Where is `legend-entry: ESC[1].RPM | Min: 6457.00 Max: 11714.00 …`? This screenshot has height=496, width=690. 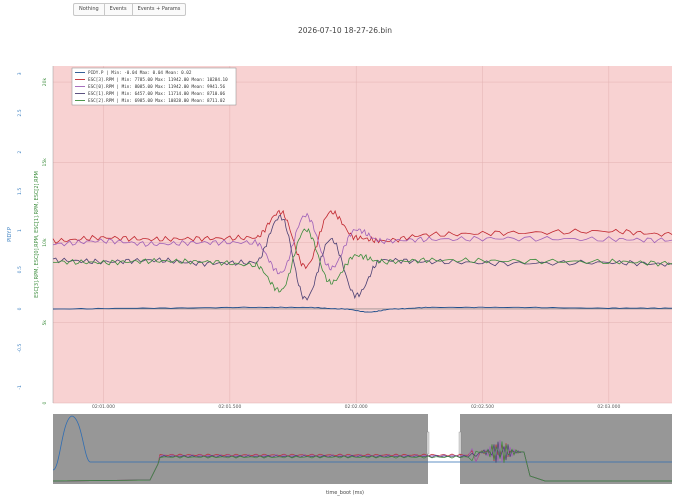
legend-entry: ESC[1].RPM | Min: 6457.00 Max: 11714.00 … is located at coordinates (157, 94).